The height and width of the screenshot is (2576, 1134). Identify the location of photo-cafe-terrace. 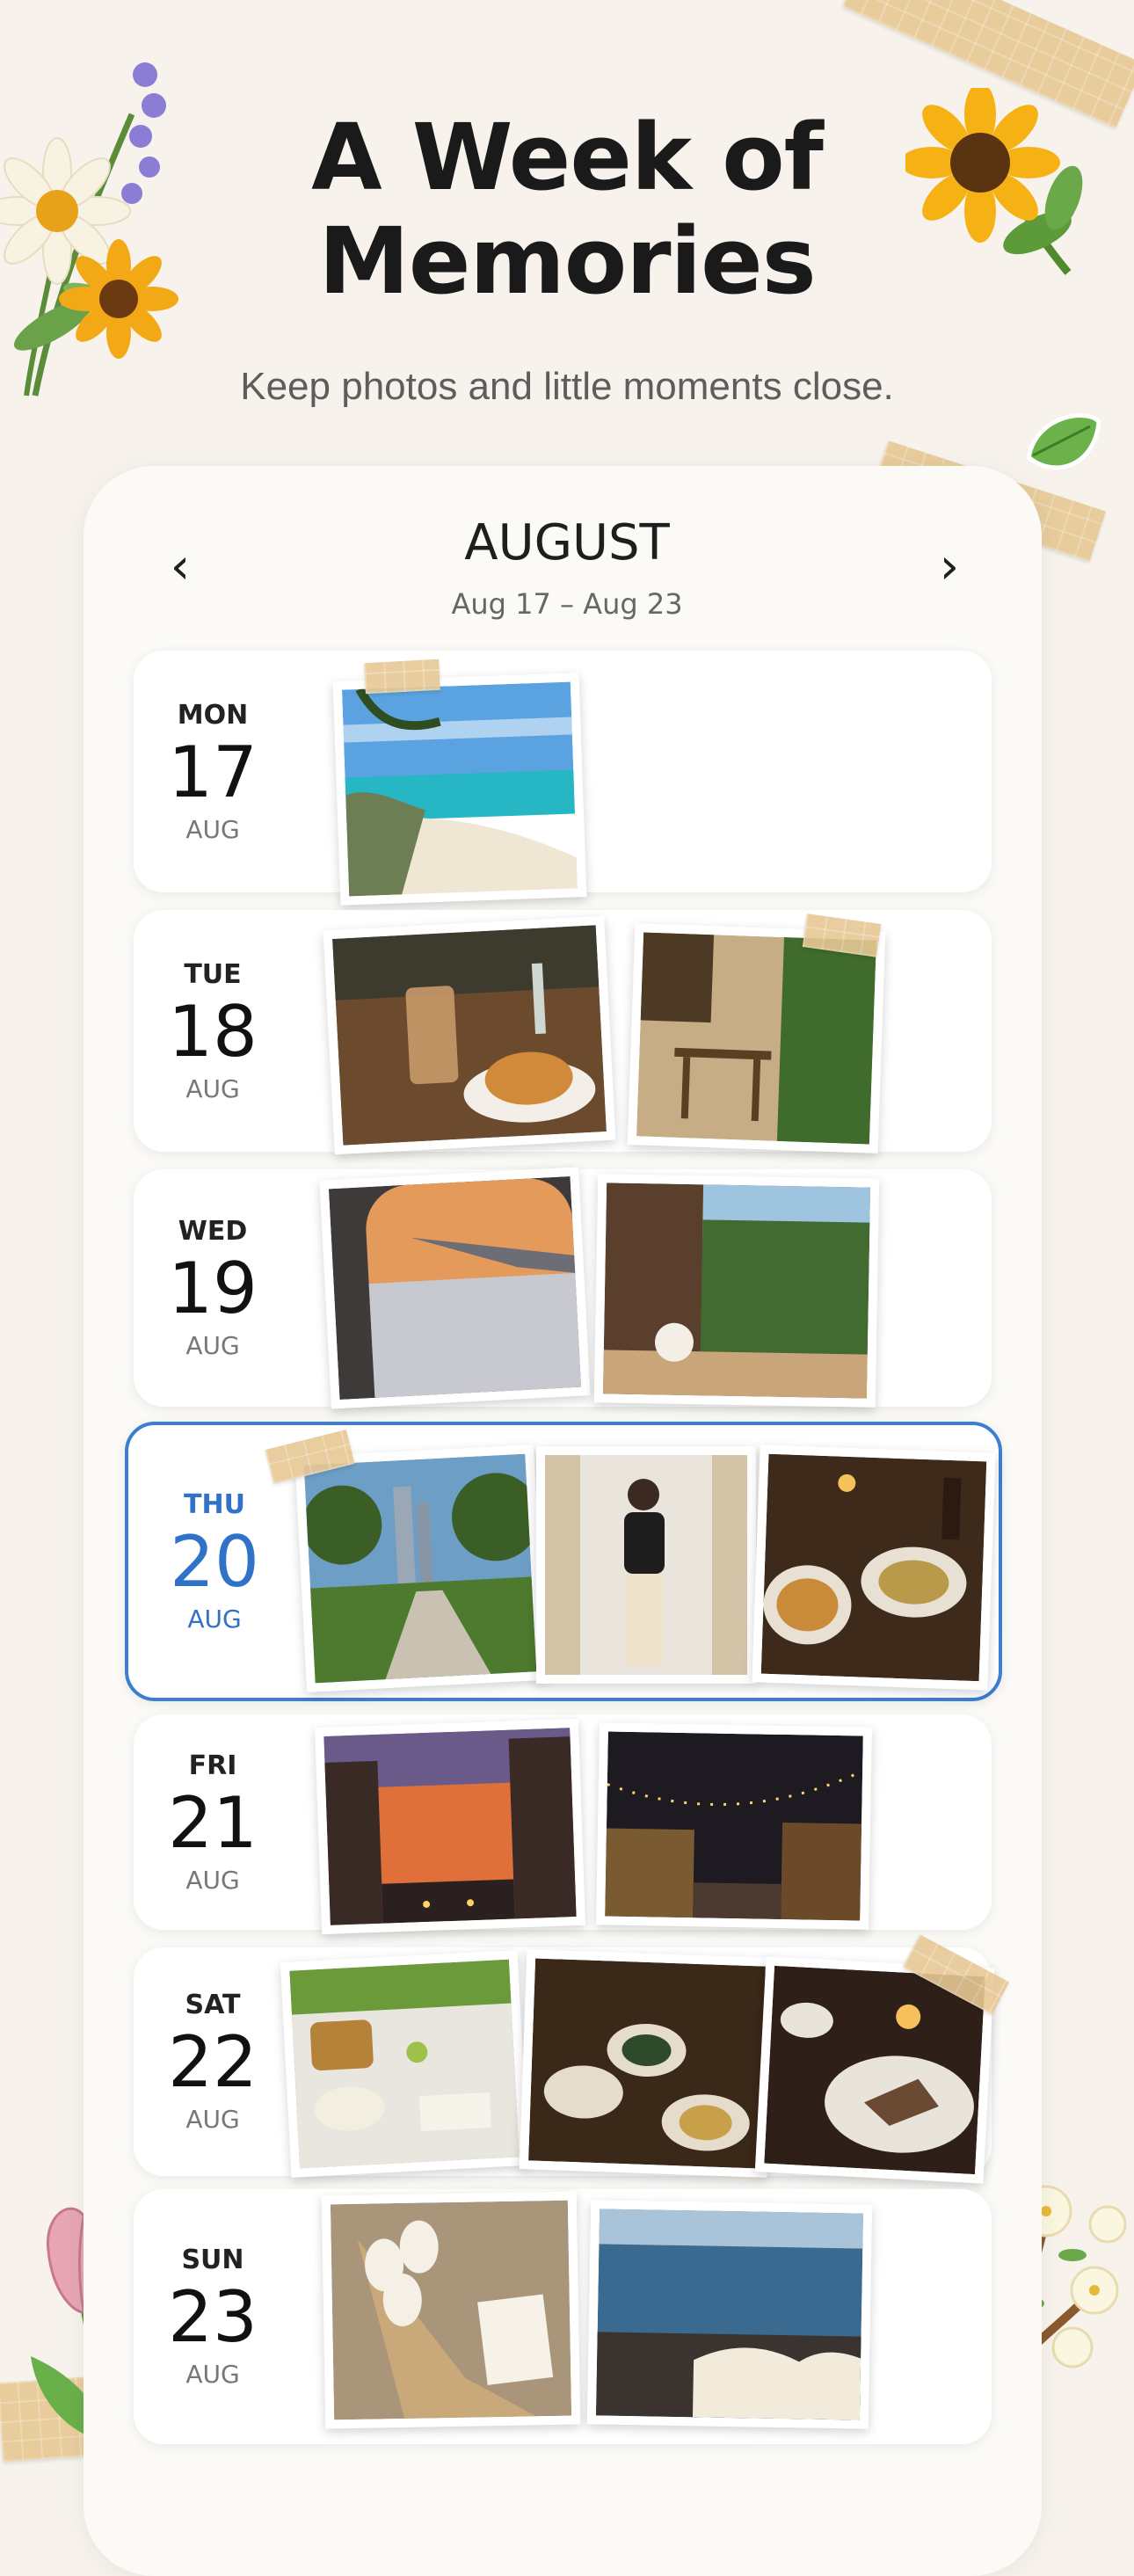
(756, 1038).